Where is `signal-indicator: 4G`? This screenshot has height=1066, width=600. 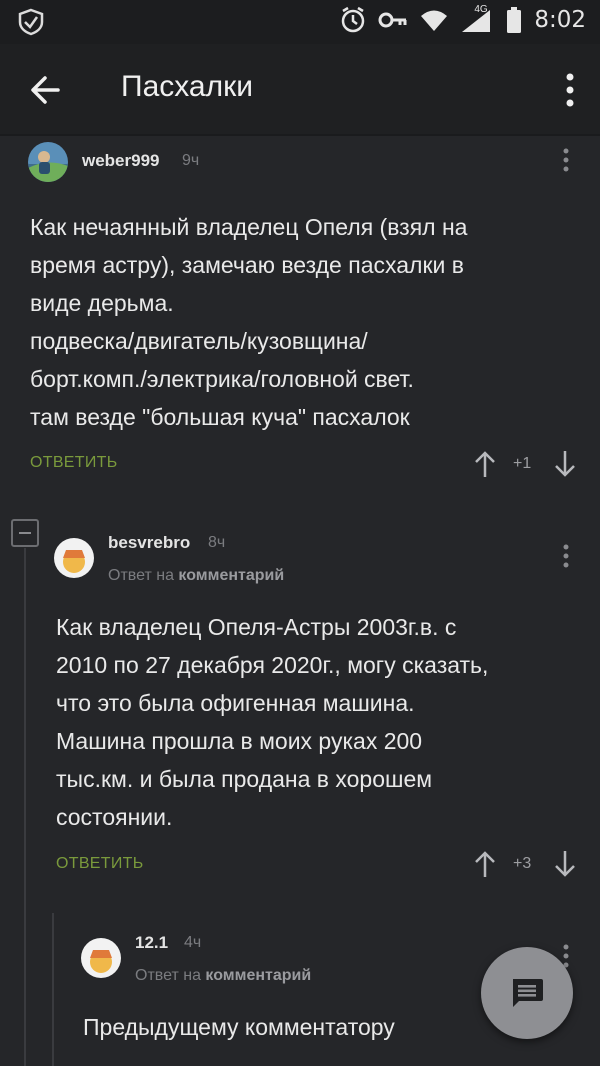
signal-indicator: 4G is located at coordinates (477, 19).